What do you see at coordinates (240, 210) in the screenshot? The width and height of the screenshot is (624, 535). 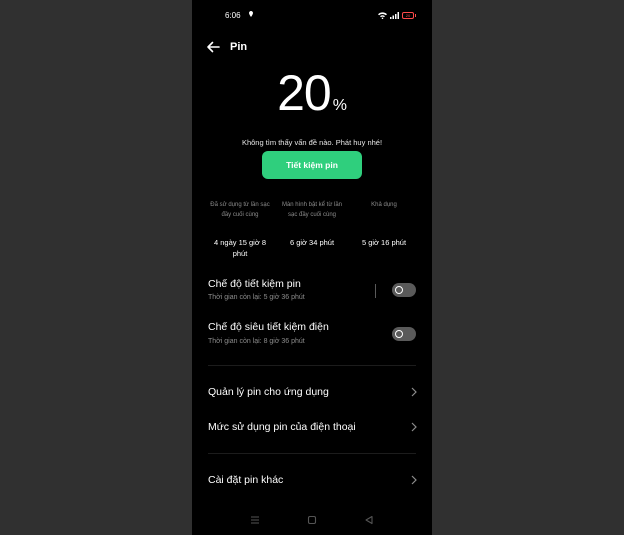 I see `stat-label-used: Đã sử dụng từ lần sạc đầy cuối cùng` at bounding box center [240, 210].